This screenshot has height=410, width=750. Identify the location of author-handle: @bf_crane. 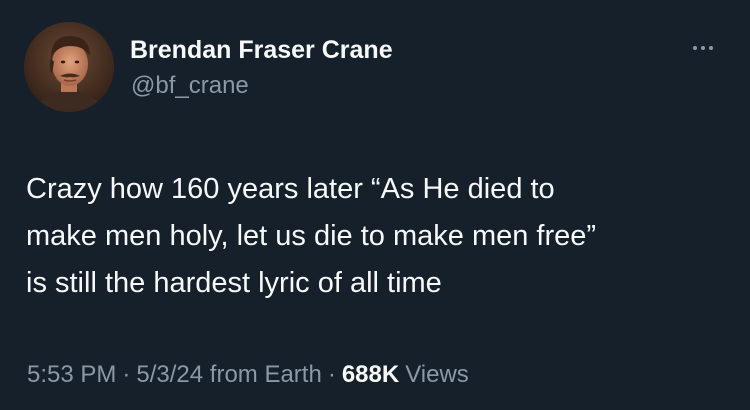
(190, 86).